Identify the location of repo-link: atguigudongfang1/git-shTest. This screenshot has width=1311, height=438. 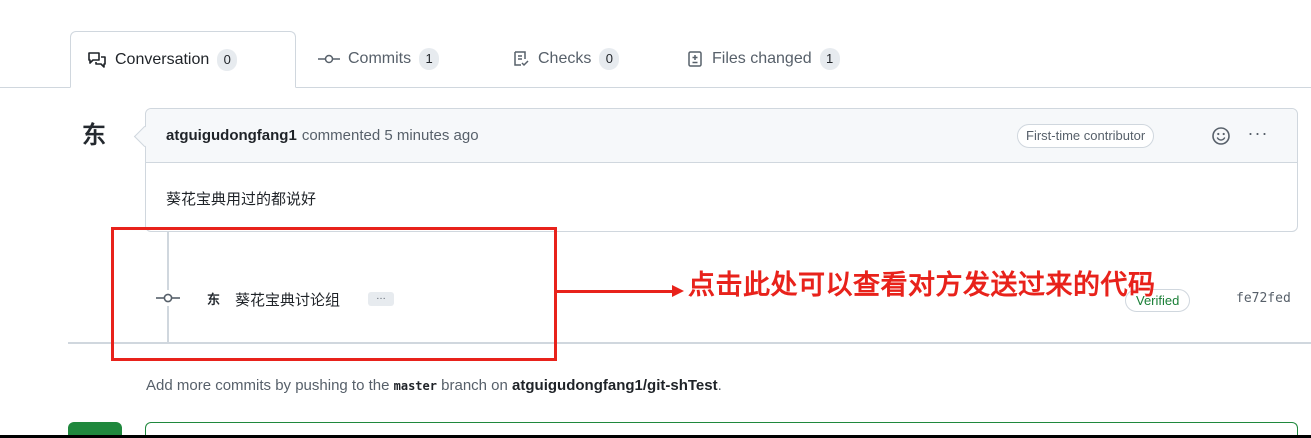
(615, 385).